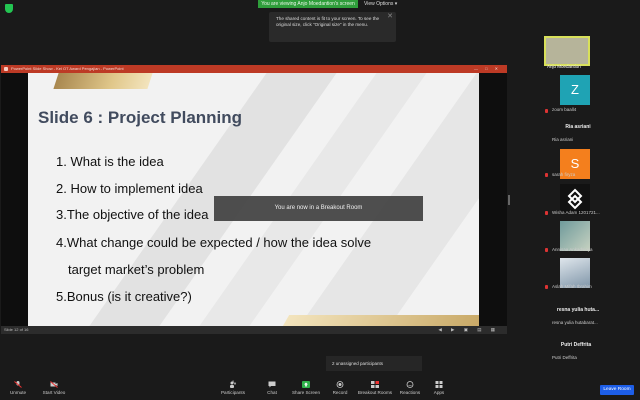  I want to click on unmute-label: Unmute, so click(18, 392).